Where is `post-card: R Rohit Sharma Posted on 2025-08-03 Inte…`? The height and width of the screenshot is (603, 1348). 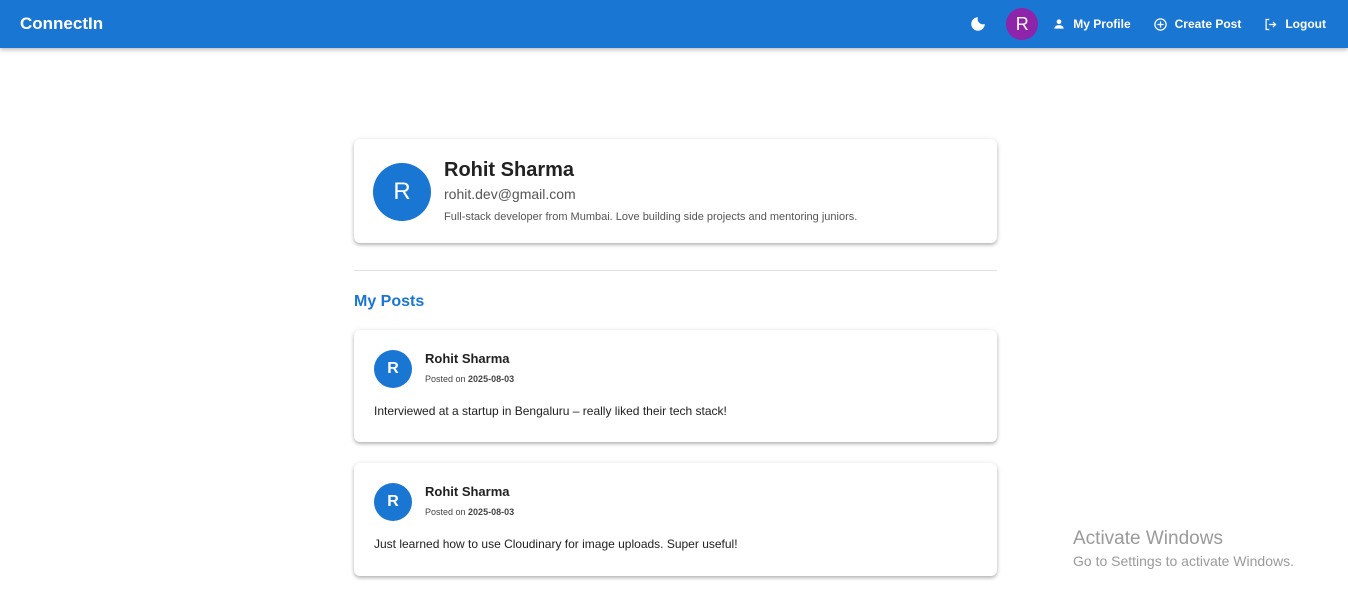 post-card: R Rohit Sharma Posted on 2025-08-03 Inte… is located at coordinates (675, 386).